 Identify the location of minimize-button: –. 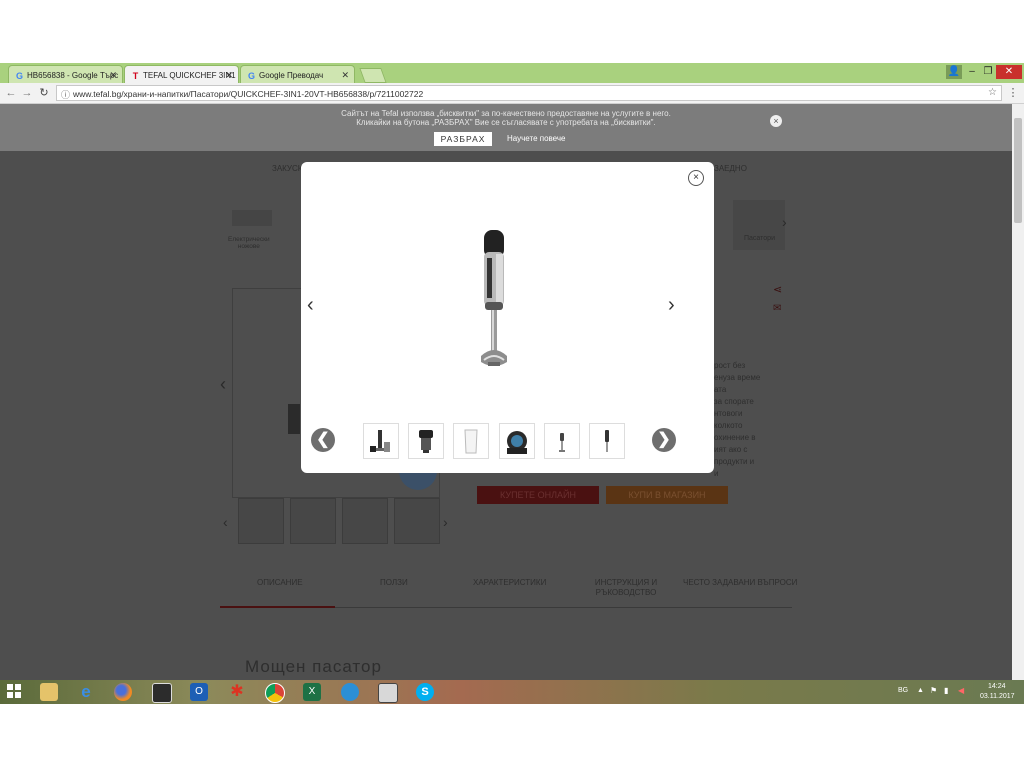
(972, 72).